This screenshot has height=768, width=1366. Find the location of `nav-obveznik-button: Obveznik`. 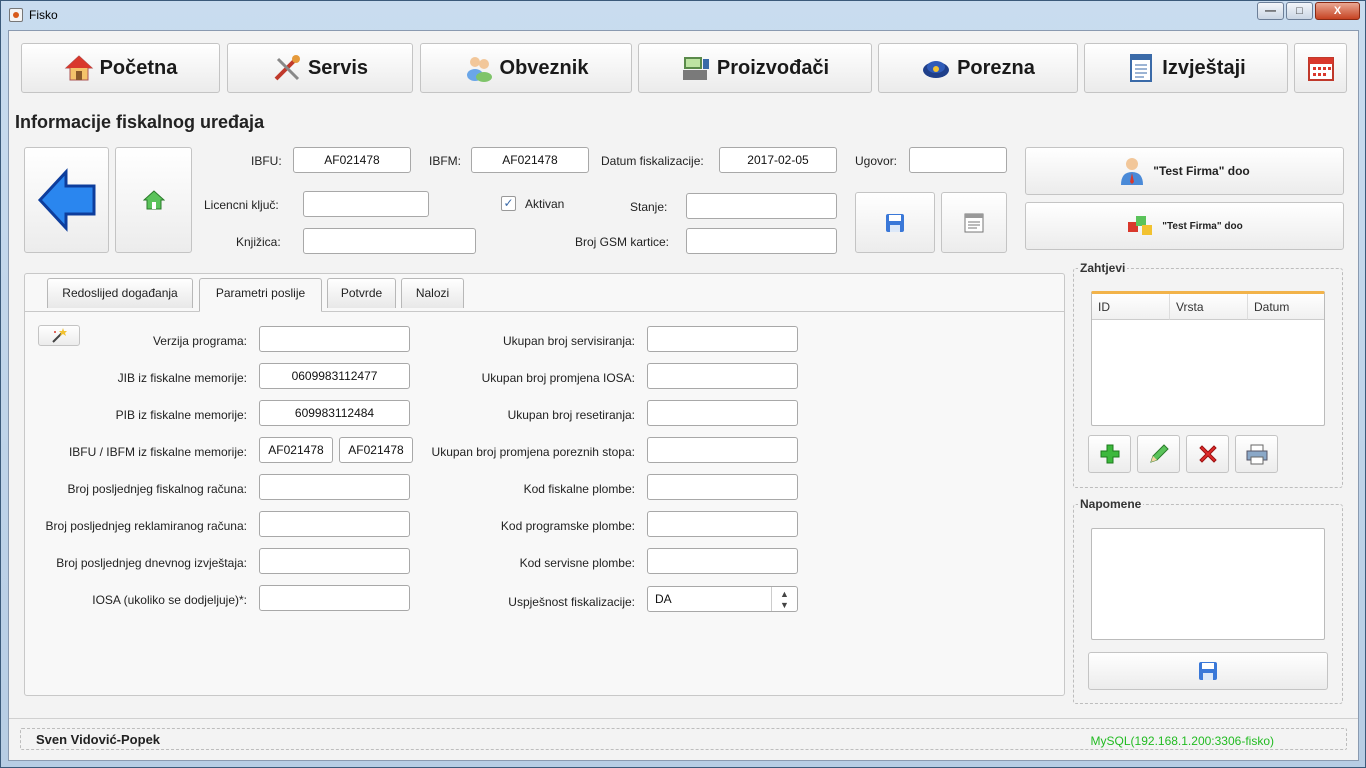

nav-obveznik-button: Obveznik is located at coordinates (526, 68).